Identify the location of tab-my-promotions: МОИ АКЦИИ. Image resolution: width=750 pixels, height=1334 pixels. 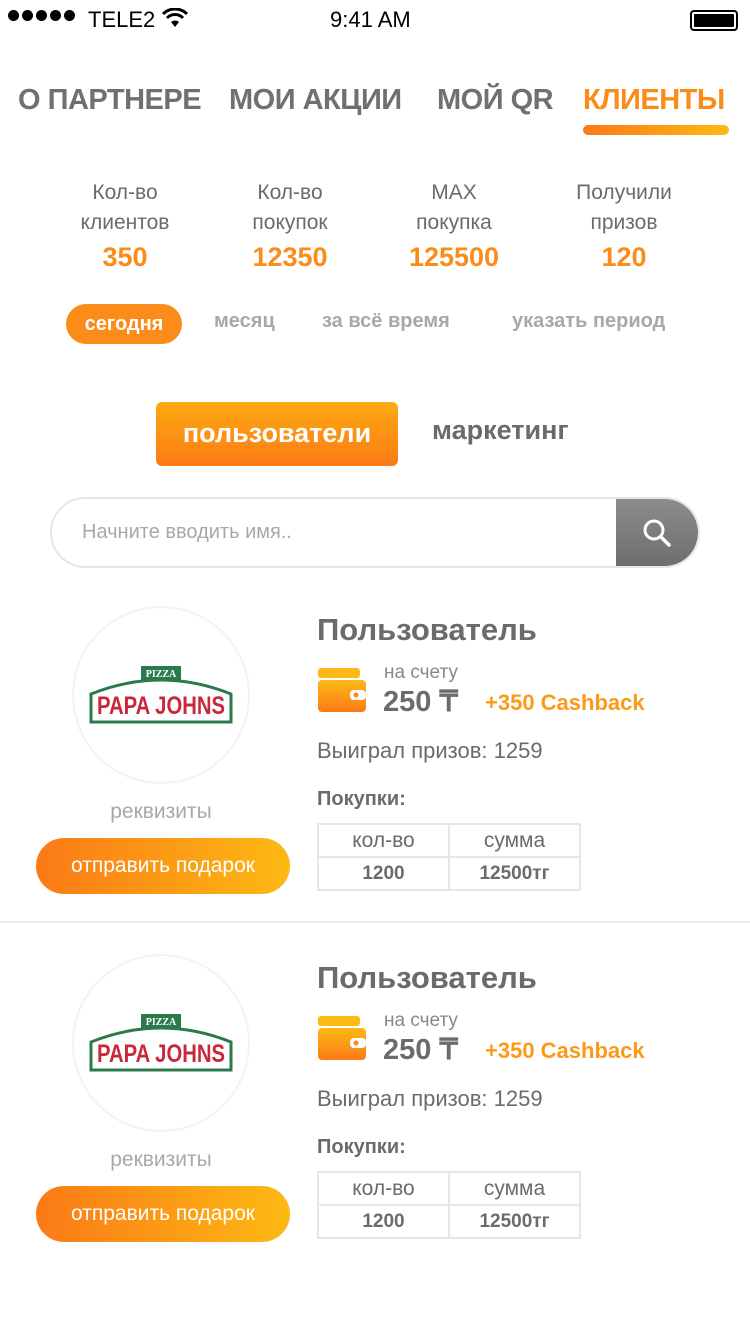
(315, 100).